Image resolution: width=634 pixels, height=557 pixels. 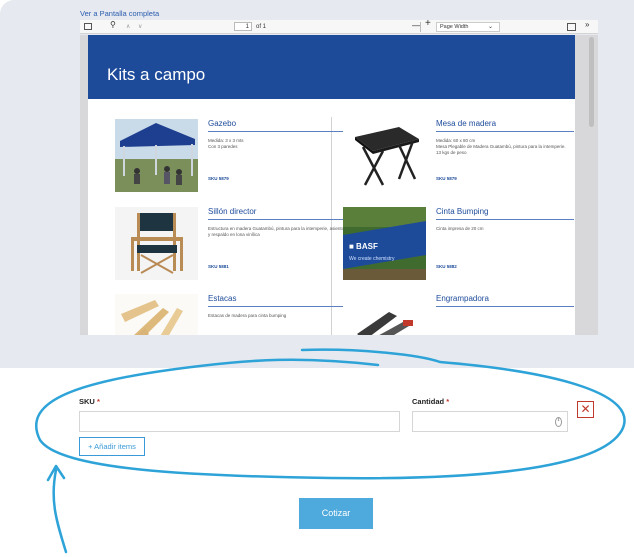 What do you see at coordinates (454, 27) in the screenshot?
I see `zoom-select-value: Page Width` at bounding box center [454, 27].